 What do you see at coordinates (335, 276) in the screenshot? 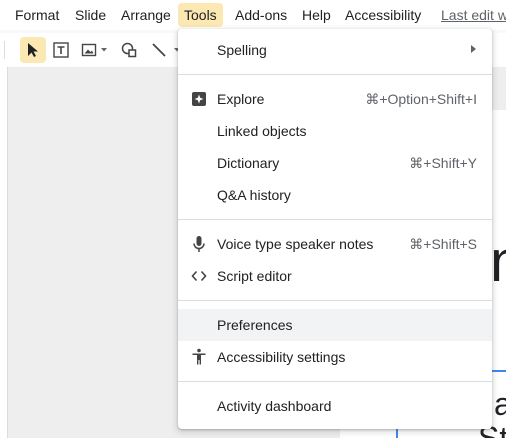
I see `menu-item-script-editor: Script editor` at bounding box center [335, 276].